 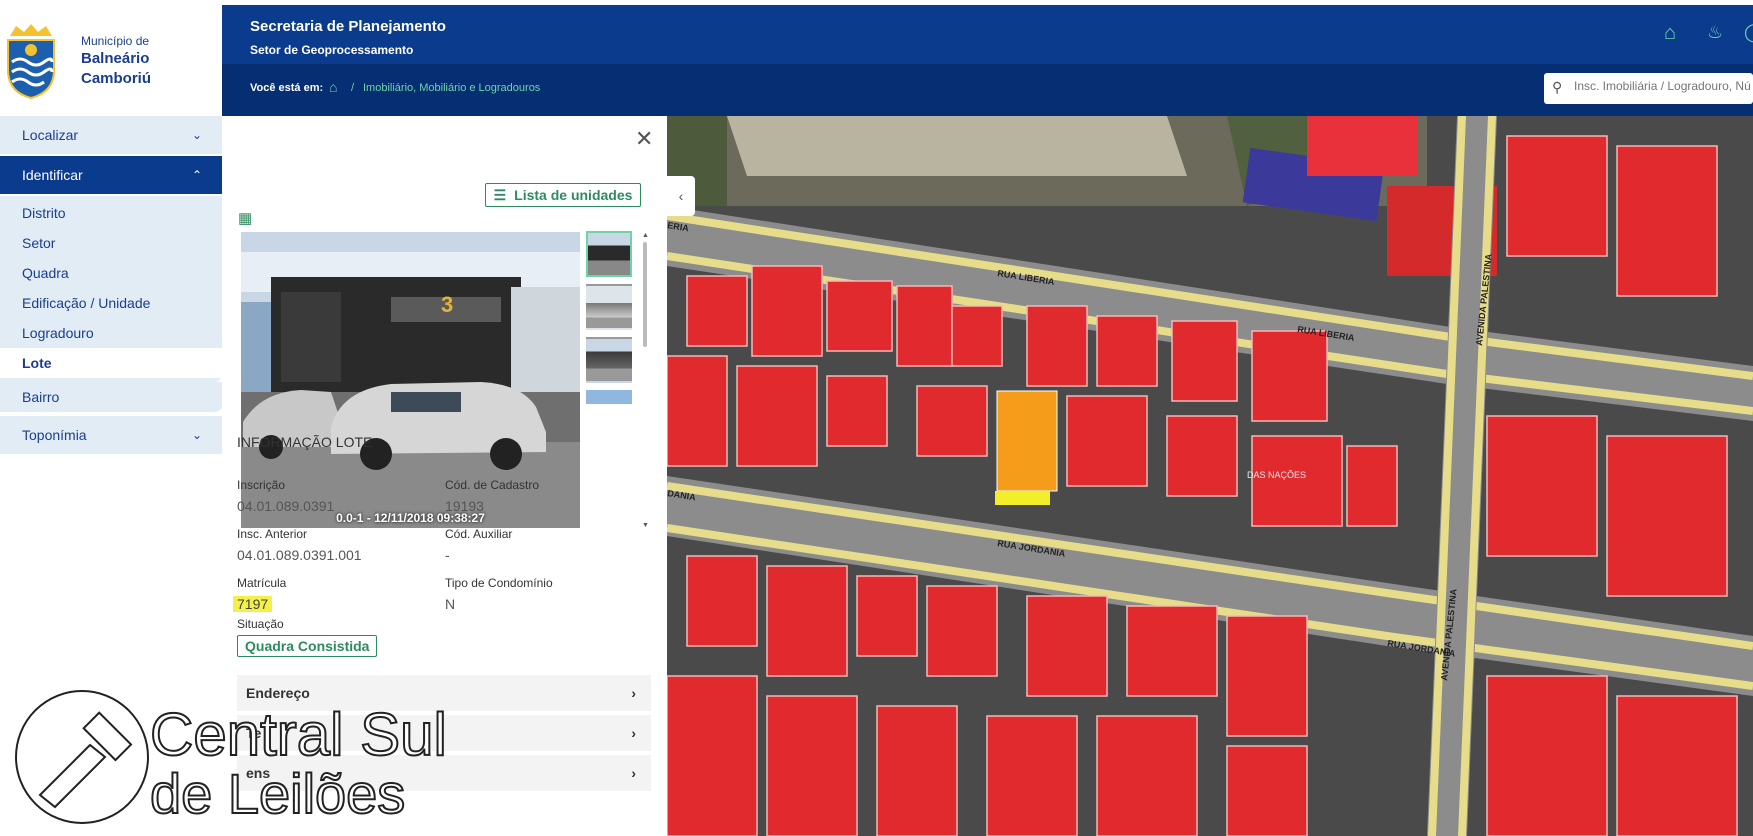 I want to click on accordion-label: ens, so click(x=258, y=773).